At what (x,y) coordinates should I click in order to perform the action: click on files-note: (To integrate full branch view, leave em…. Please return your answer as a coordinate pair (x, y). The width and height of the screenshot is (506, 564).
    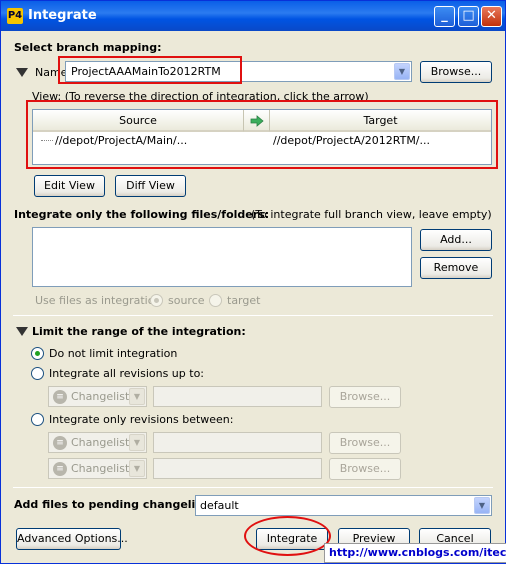
    Looking at the image, I should click on (371, 214).